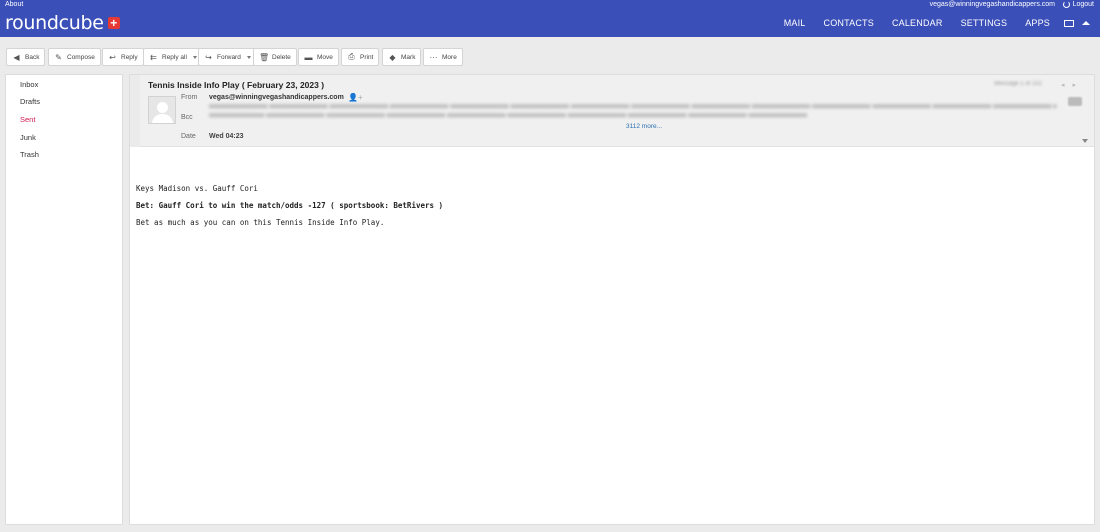 This screenshot has width=1100, height=532. What do you see at coordinates (355, 97) in the screenshot?
I see `add-contact-icon: 👤+` at bounding box center [355, 97].